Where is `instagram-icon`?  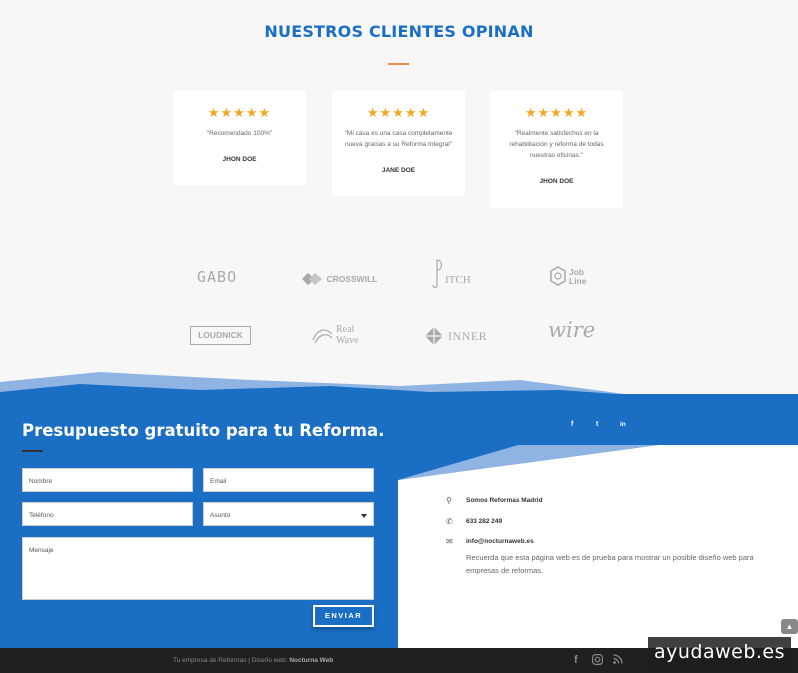 instagram-icon is located at coordinates (598, 661).